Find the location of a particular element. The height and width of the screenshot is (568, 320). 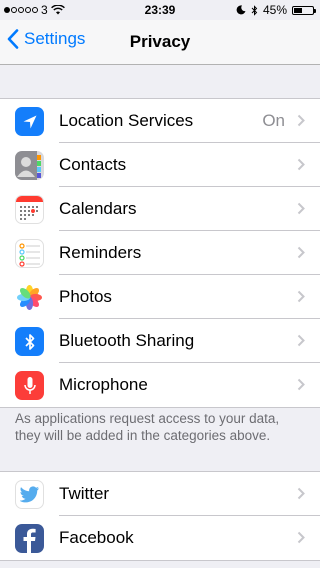

row-label: Reminders is located at coordinates (100, 252).